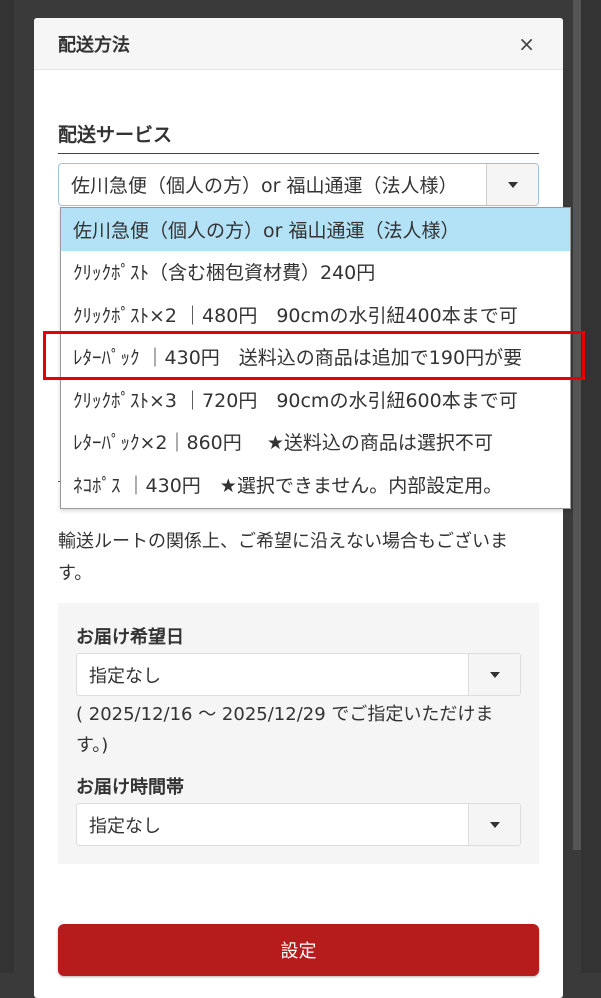 The height and width of the screenshot is (998, 601). I want to click on backdrop-right, so click(591, 486).